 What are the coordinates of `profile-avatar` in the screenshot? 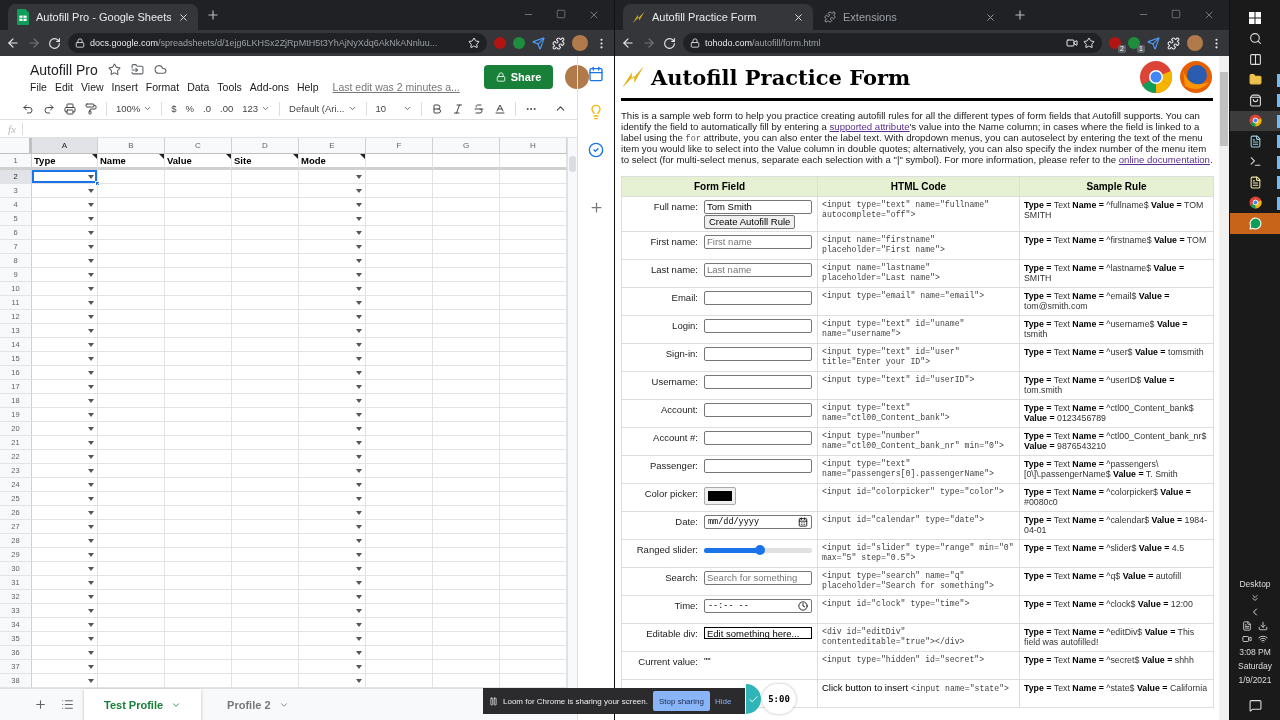 It's located at (577, 77).